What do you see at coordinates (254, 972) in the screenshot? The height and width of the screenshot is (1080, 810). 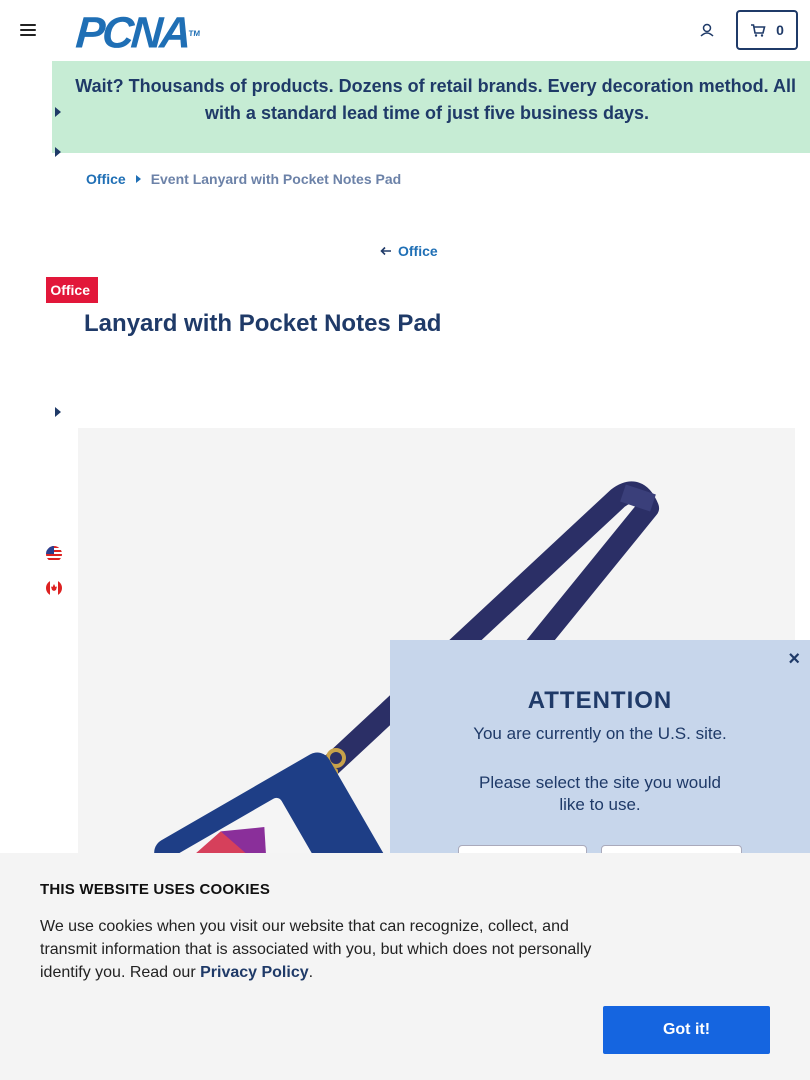 I see `privacy-policy-link: Privacy Policy` at bounding box center [254, 972].